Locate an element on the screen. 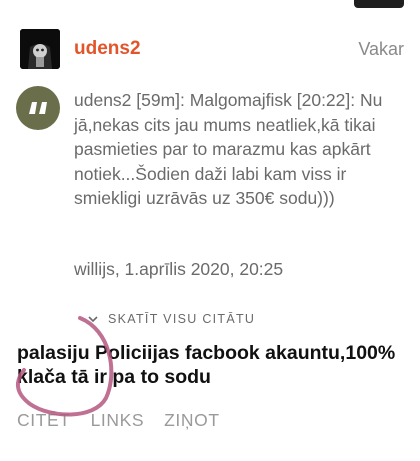 This screenshot has width=420, height=461. avatar is located at coordinates (40, 49).